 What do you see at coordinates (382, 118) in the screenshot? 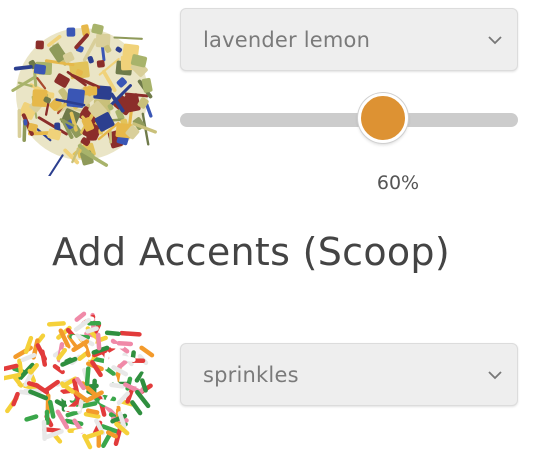
I see `slider-handle` at bounding box center [382, 118].